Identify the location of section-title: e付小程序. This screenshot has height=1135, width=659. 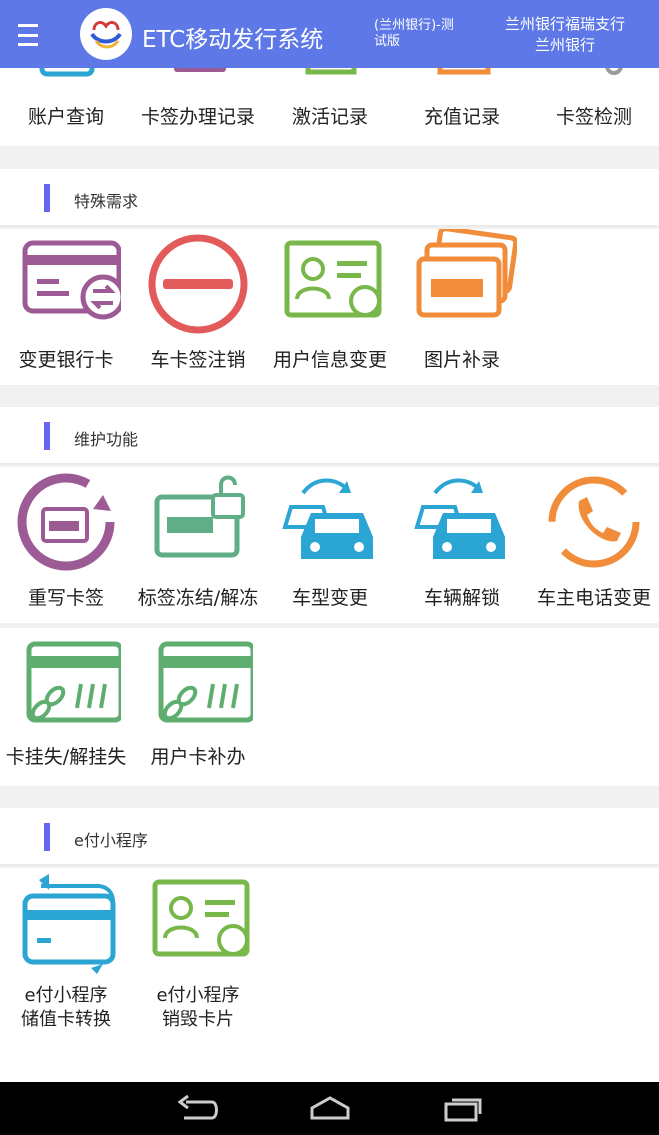
(111, 840).